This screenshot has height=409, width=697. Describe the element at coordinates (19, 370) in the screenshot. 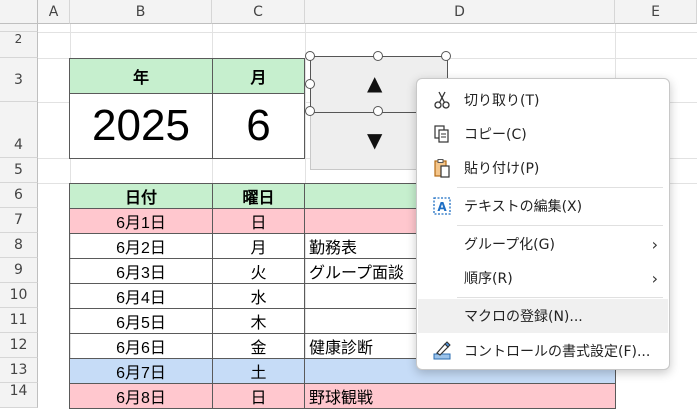

I see `row-header-13: 13` at that location.